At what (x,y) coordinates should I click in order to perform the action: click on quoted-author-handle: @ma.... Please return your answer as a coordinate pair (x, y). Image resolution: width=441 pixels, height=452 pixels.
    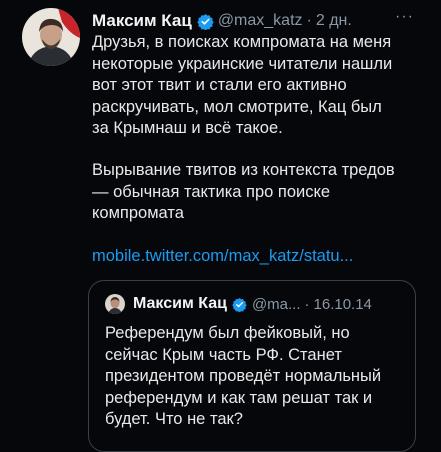
    Looking at the image, I should click on (276, 304).